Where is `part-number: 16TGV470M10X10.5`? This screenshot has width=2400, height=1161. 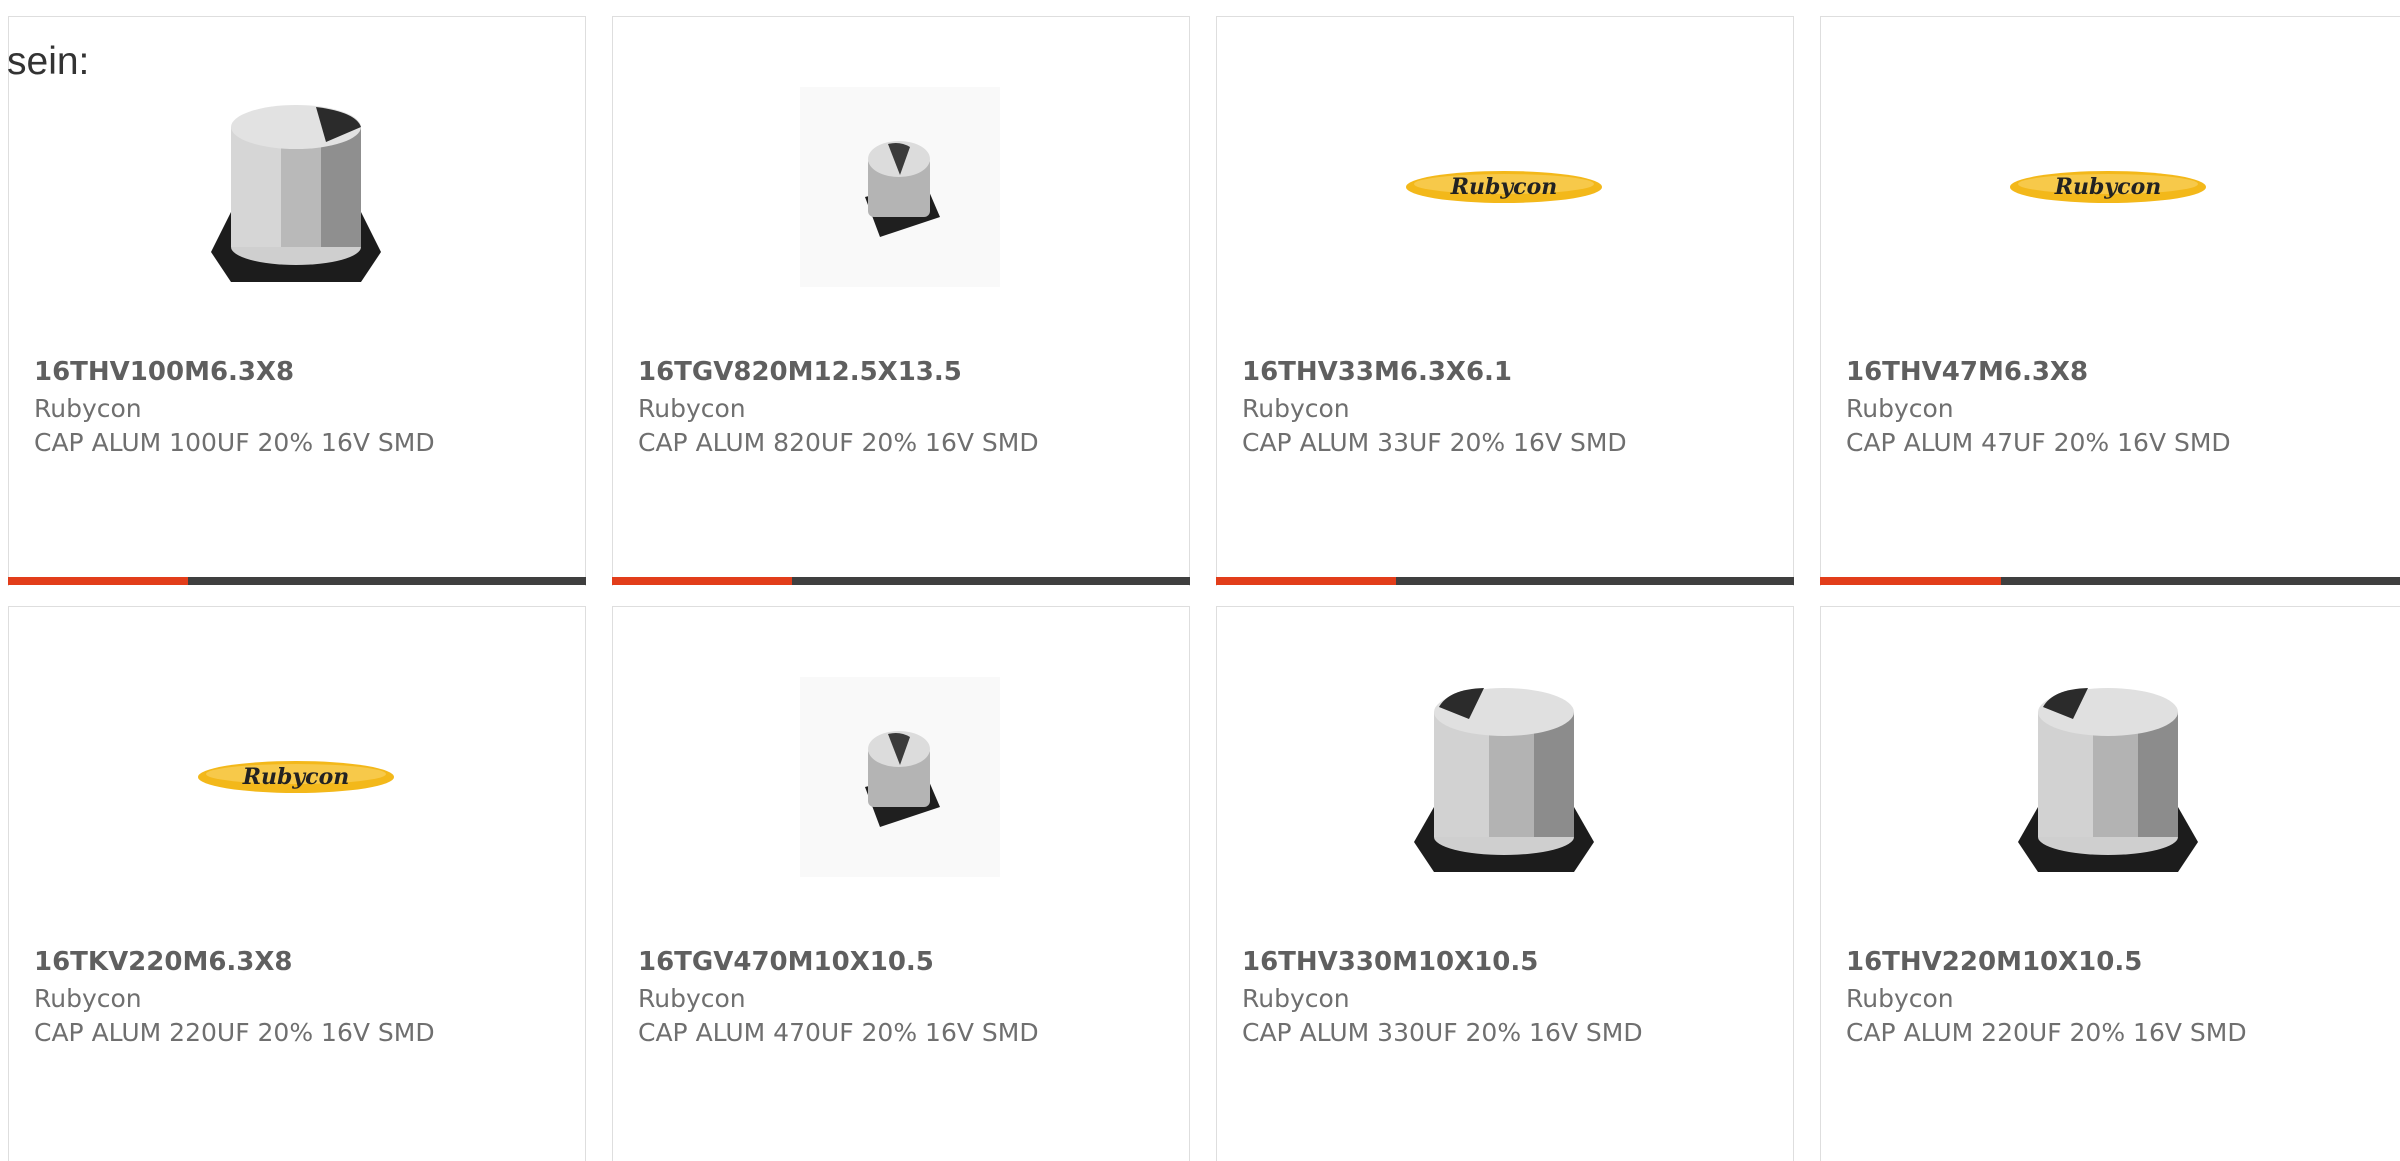
part-number: 16TGV470M10X10.5 is located at coordinates (786, 962).